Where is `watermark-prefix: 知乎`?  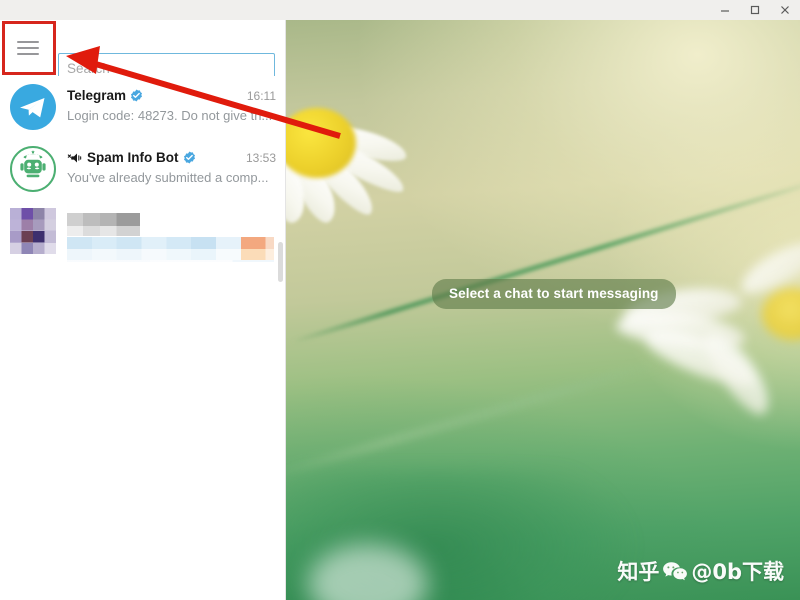 watermark-prefix: 知乎 is located at coordinates (638, 572).